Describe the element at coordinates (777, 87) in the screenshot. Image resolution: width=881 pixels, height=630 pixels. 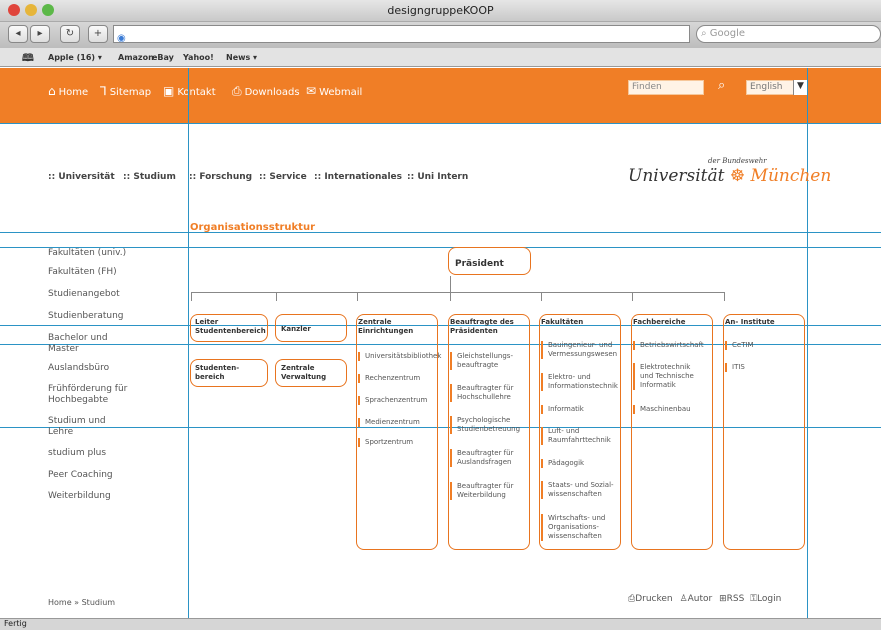
I see `language-select: English ▼` at that location.